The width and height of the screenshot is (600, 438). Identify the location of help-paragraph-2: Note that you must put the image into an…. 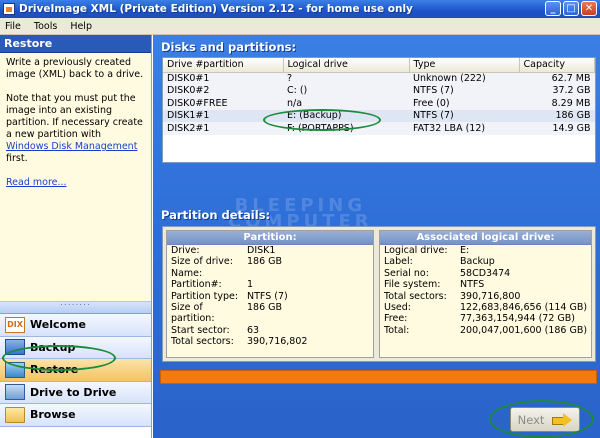
(75, 129).